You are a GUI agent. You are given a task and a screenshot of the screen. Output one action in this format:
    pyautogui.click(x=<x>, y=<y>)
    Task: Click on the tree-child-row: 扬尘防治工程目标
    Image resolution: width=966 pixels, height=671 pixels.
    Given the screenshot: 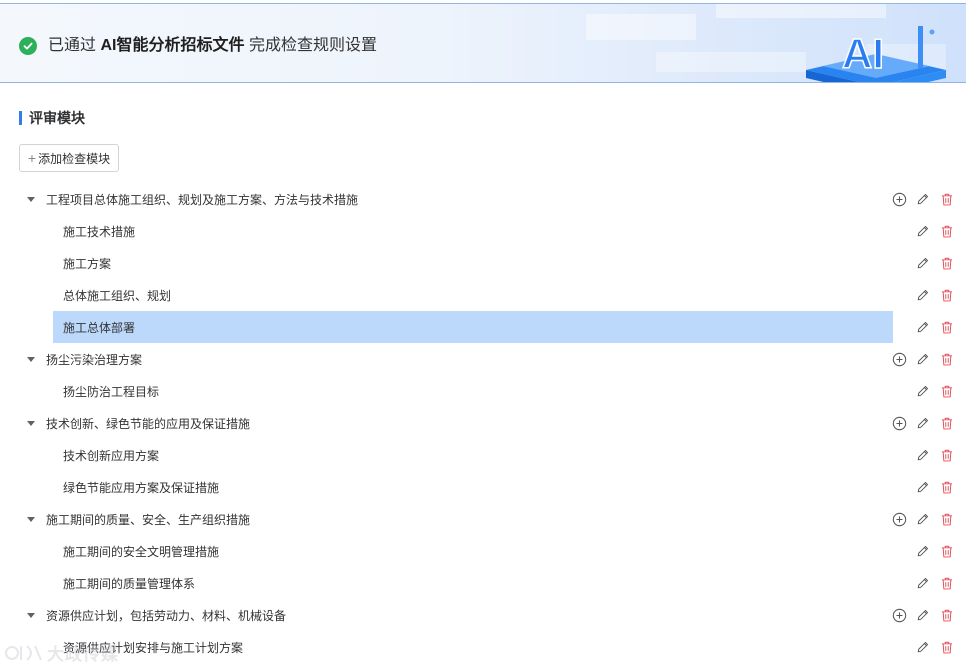 What is the action you would take?
    pyautogui.click(x=492, y=391)
    